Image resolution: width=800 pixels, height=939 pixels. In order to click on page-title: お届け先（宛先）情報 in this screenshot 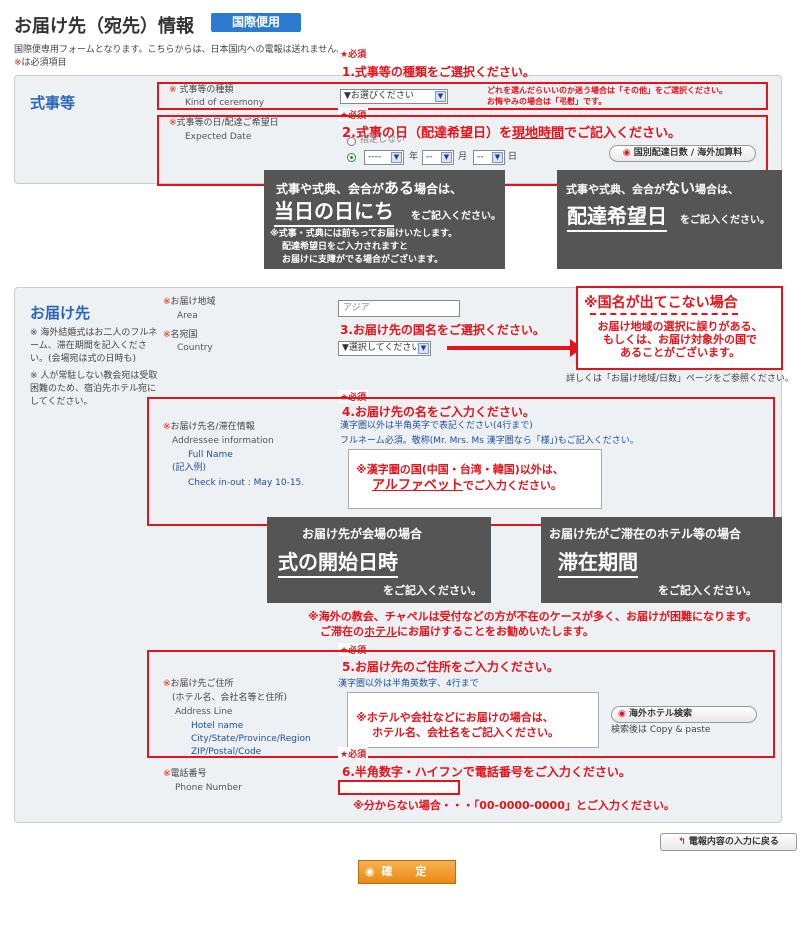, I will do `click(104, 26)`.